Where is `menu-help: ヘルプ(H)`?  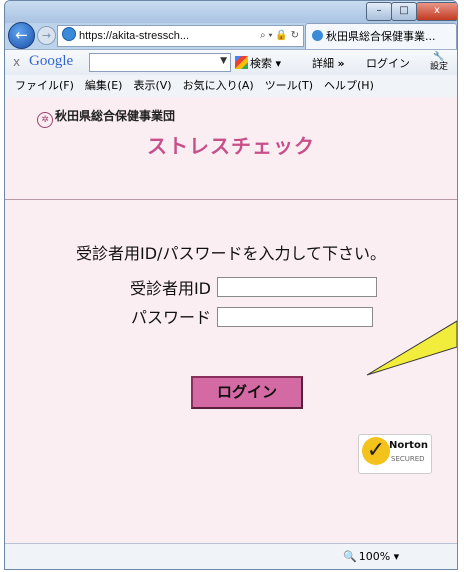 menu-help: ヘルプ(H) is located at coordinates (349, 85).